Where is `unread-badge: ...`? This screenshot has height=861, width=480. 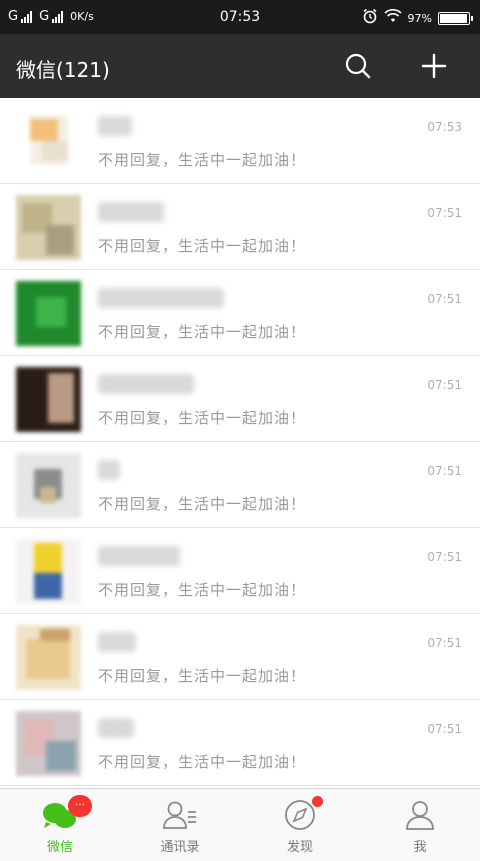 unread-badge: ... is located at coordinates (80, 806).